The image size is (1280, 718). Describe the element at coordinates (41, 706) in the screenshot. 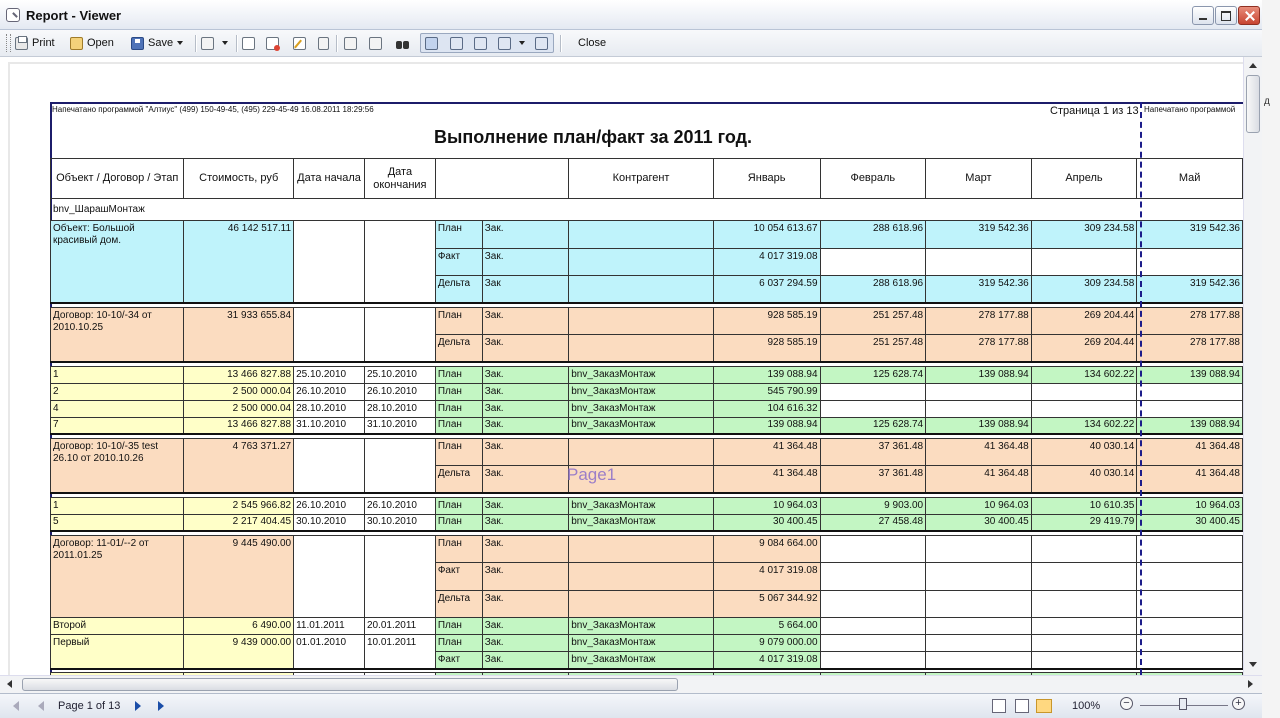

I see `prev-page-icon` at that location.